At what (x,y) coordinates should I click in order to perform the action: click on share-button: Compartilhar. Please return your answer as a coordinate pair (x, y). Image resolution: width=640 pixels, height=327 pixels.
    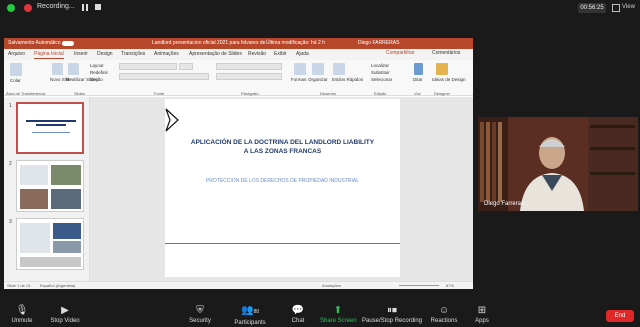
    Looking at the image, I should click on (400, 53).